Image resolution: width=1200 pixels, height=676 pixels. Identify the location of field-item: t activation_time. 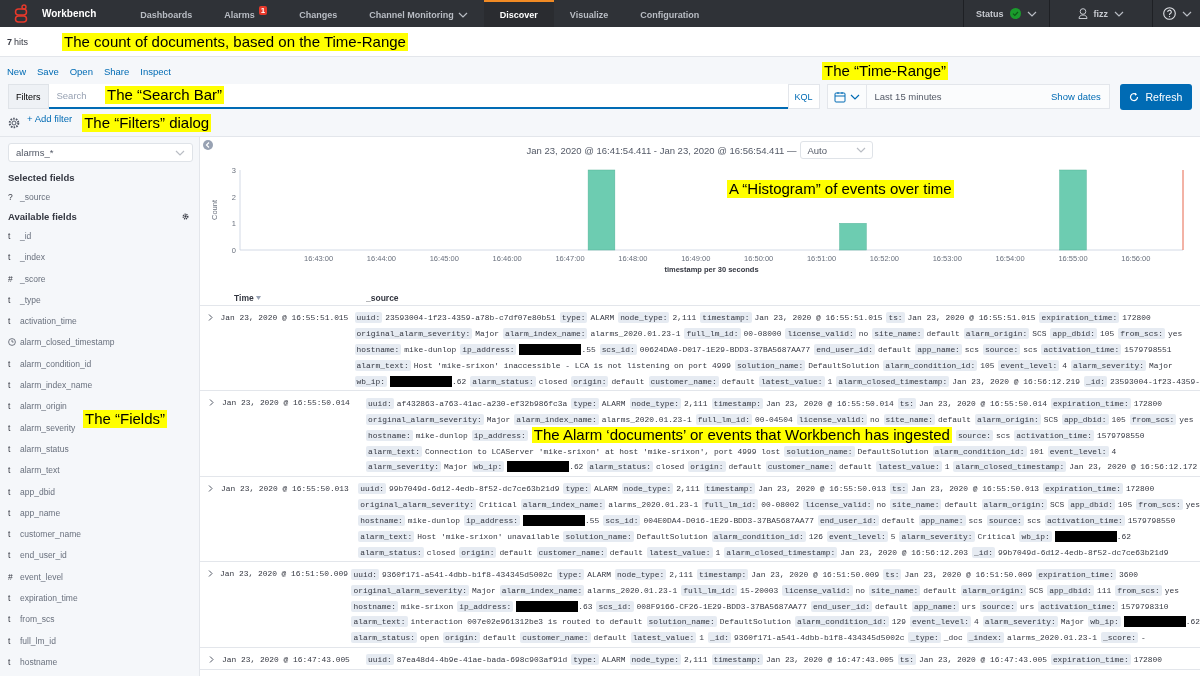
(42, 321).